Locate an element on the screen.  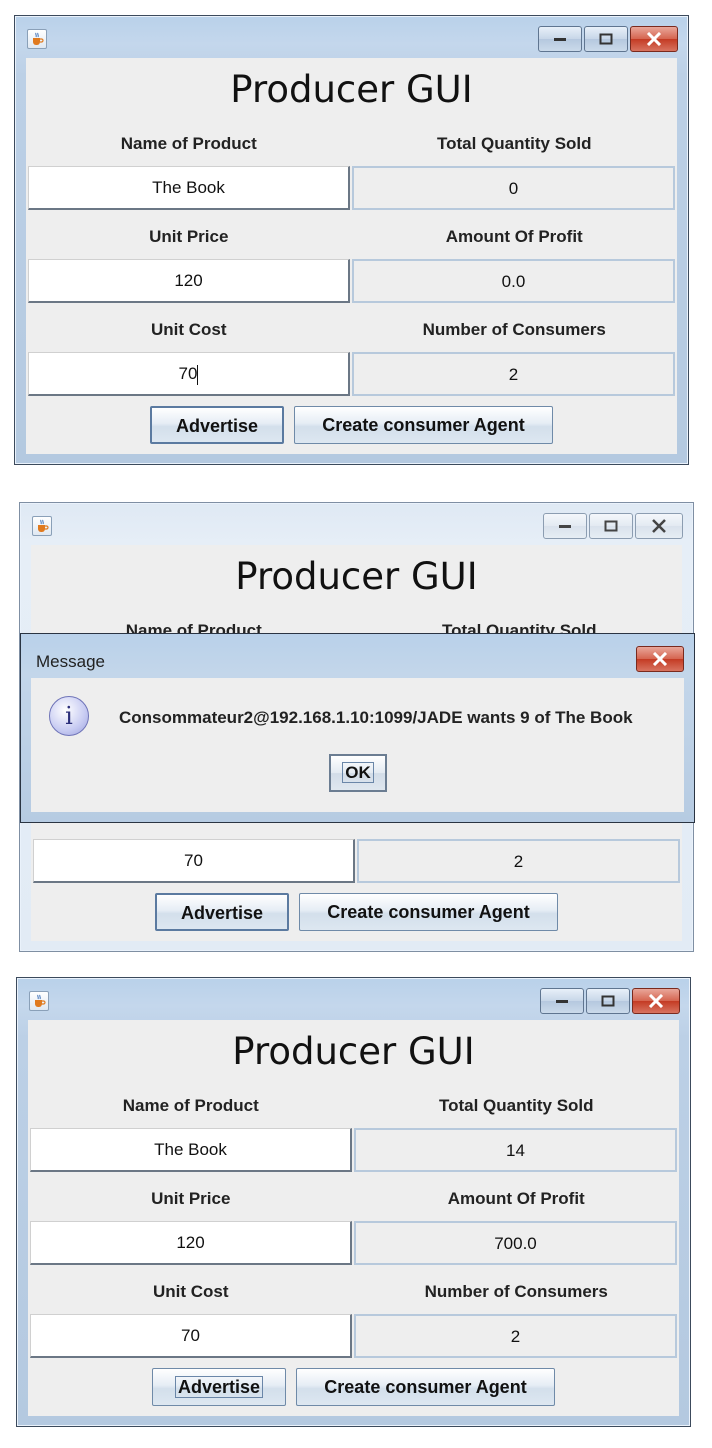
dialog-close-button is located at coordinates (660, 659).